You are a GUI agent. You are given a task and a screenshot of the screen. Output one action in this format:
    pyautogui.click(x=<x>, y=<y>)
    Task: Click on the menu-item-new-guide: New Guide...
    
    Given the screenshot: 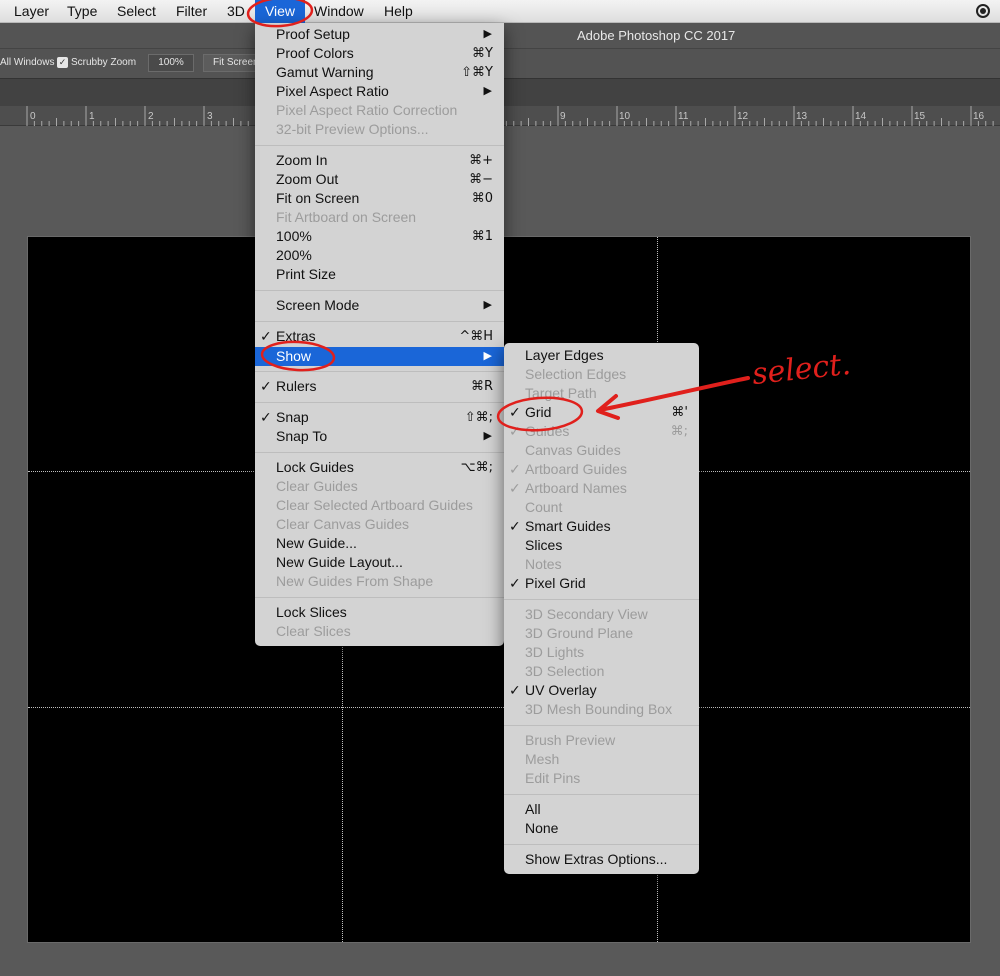 What is the action you would take?
    pyautogui.click(x=379, y=543)
    